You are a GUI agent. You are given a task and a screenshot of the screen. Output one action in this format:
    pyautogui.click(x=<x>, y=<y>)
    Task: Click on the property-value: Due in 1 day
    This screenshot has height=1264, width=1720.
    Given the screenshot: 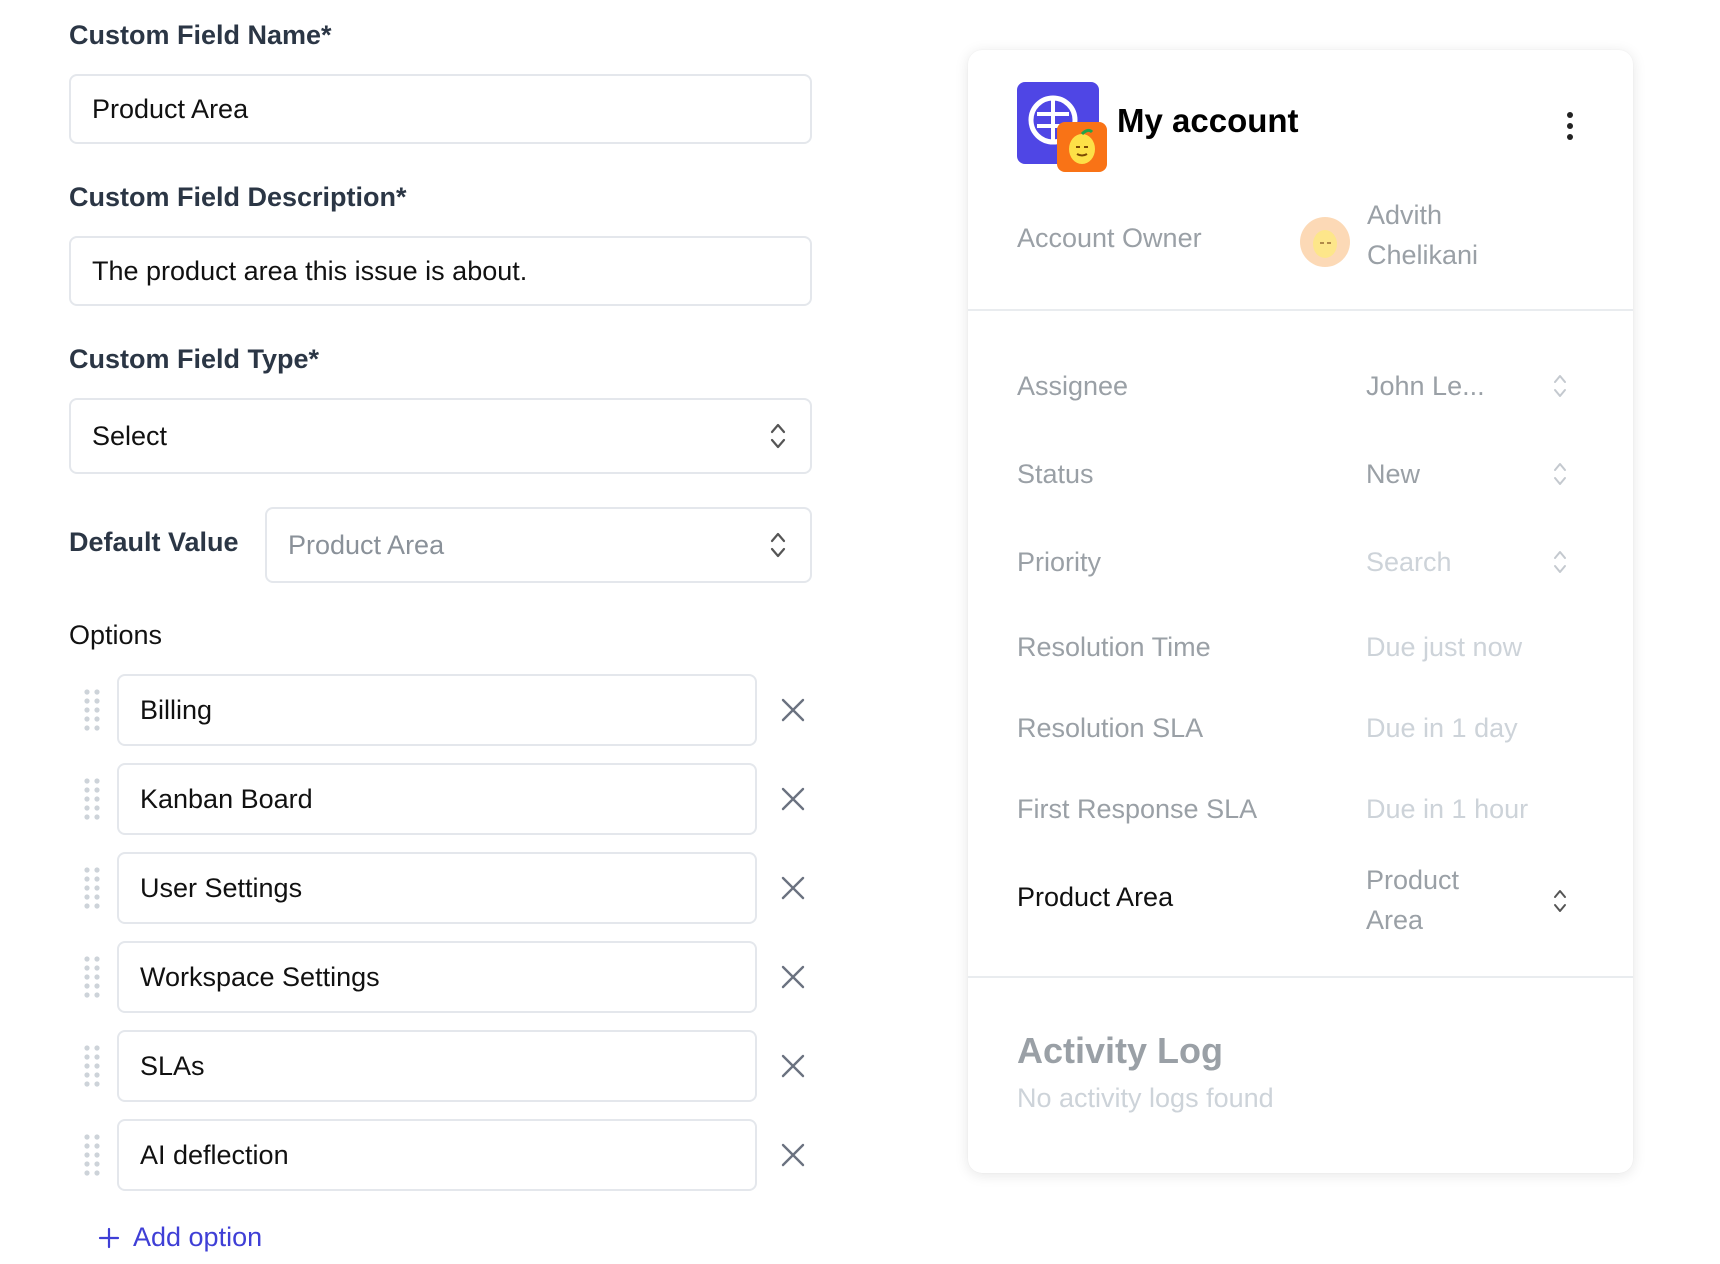 What is the action you would take?
    pyautogui.click(x=1442, y=728)
    